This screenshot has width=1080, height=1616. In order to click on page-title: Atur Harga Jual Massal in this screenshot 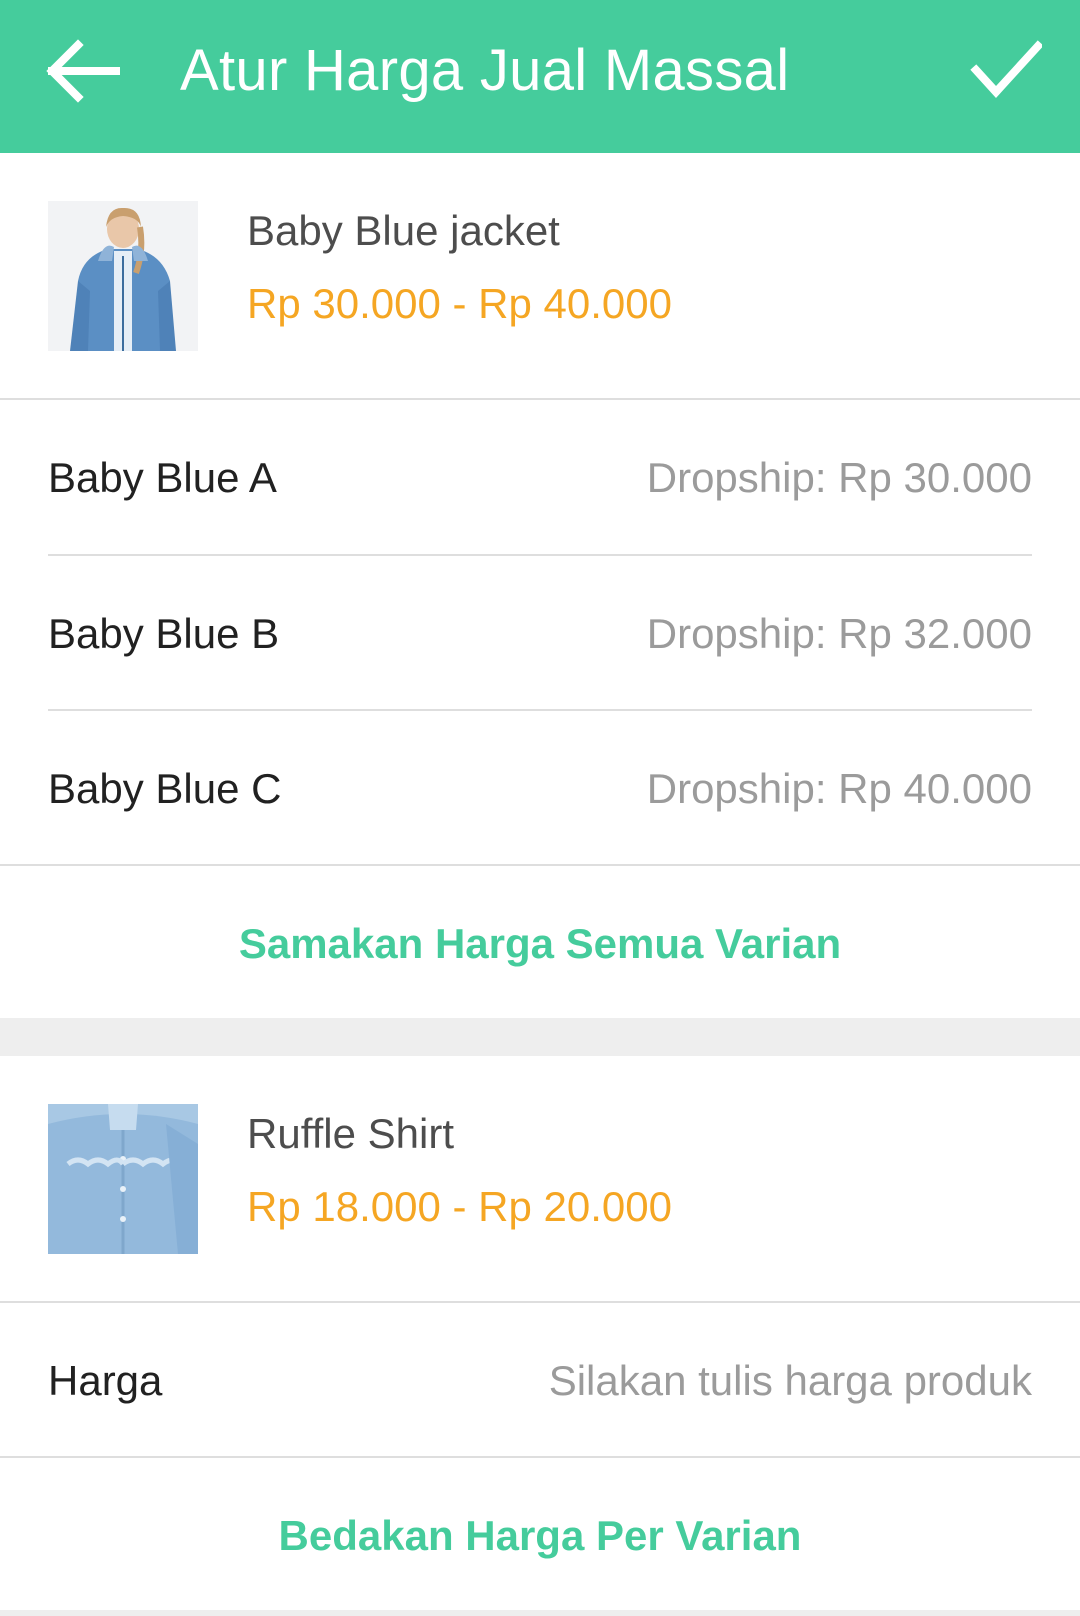, I will do `click(485, 70)`.